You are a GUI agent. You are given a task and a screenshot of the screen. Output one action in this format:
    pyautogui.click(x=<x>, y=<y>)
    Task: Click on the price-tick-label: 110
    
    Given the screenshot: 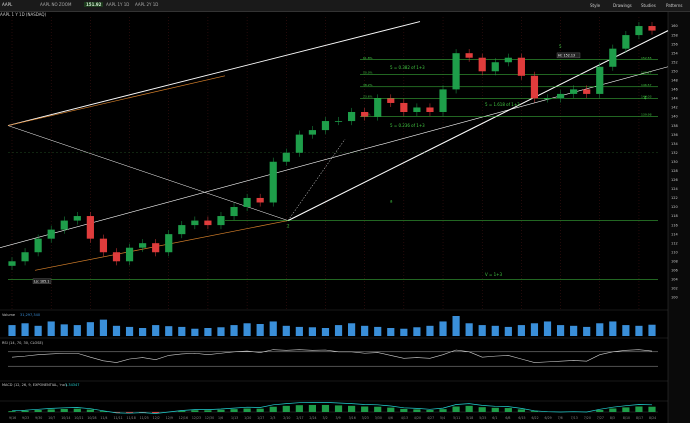 What is the action you would take?
    pyautogui.click(x=674, y=252)
    